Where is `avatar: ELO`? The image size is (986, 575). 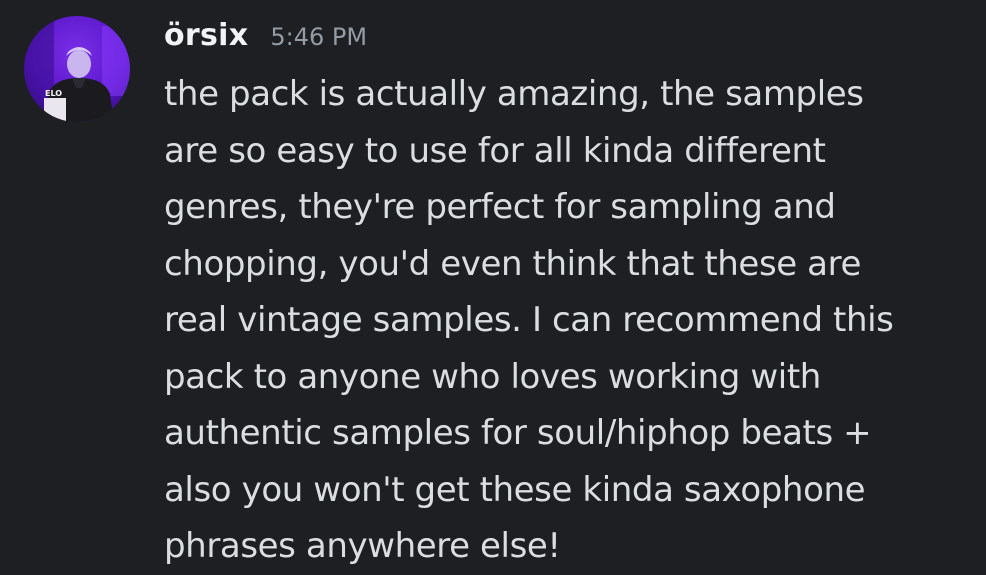 avatar: ELO is located at coordinates (77, 69).